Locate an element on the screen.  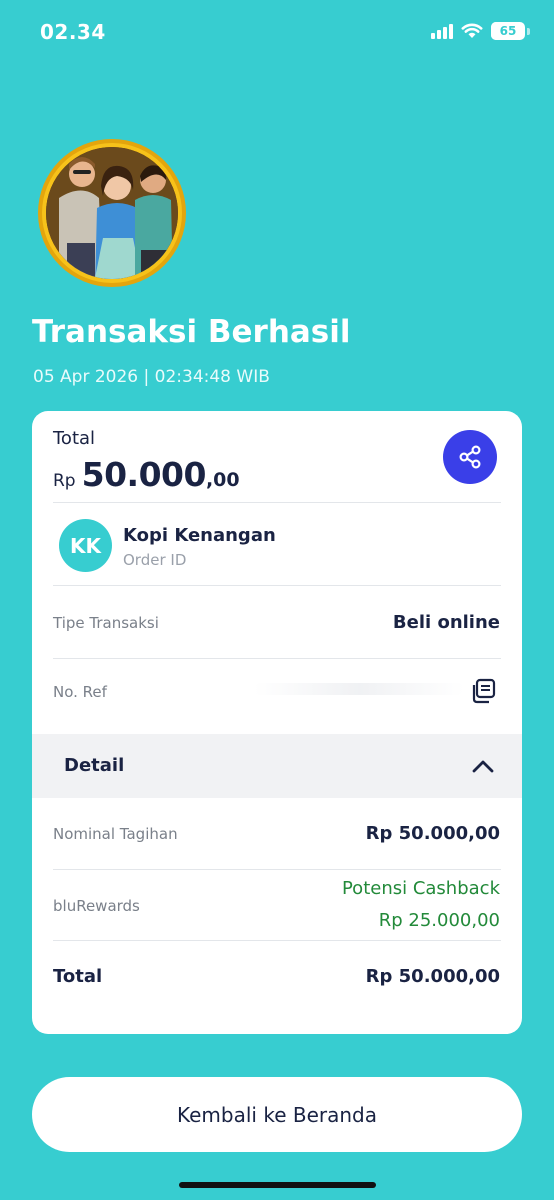
transaction-type-value: Beli online is located at coordinates (446, 622).